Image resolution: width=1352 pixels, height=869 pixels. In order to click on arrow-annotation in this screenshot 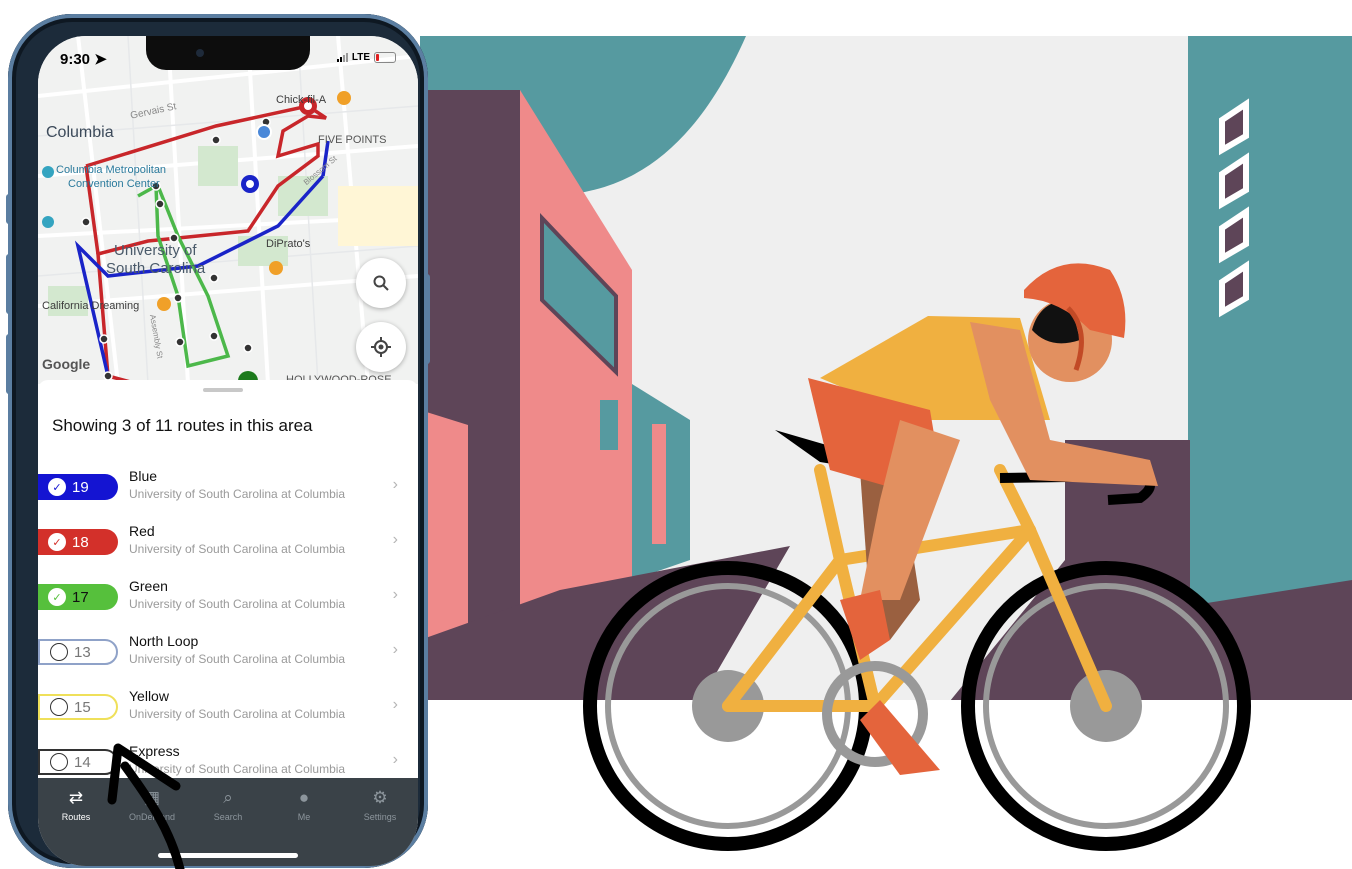, I will do `click(146, 806)`.